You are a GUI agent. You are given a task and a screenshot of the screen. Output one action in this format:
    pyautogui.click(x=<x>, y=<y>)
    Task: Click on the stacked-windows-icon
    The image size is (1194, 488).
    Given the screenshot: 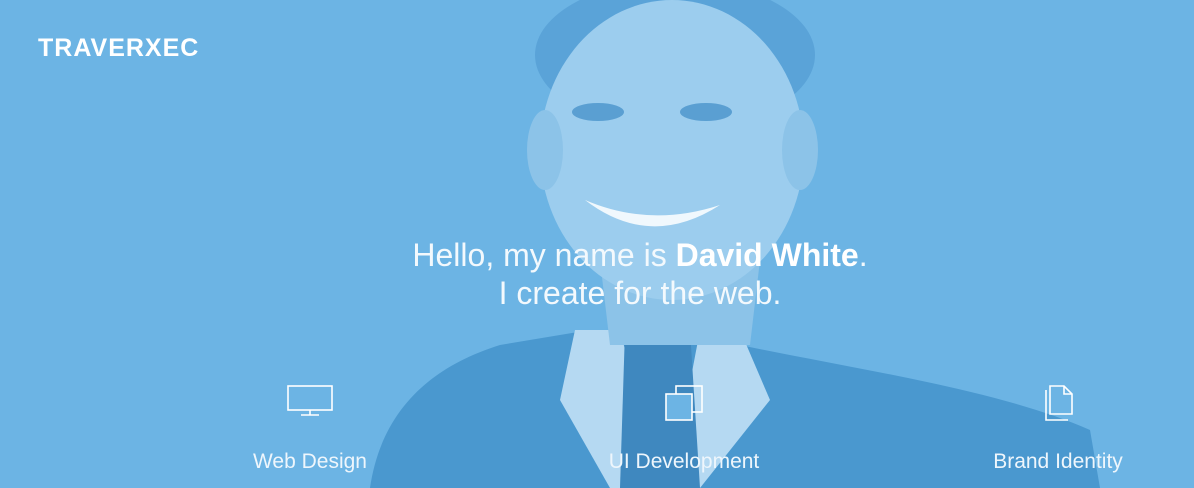 What is the action you would take?
    pyautogui.click(x=684, y=404)
    